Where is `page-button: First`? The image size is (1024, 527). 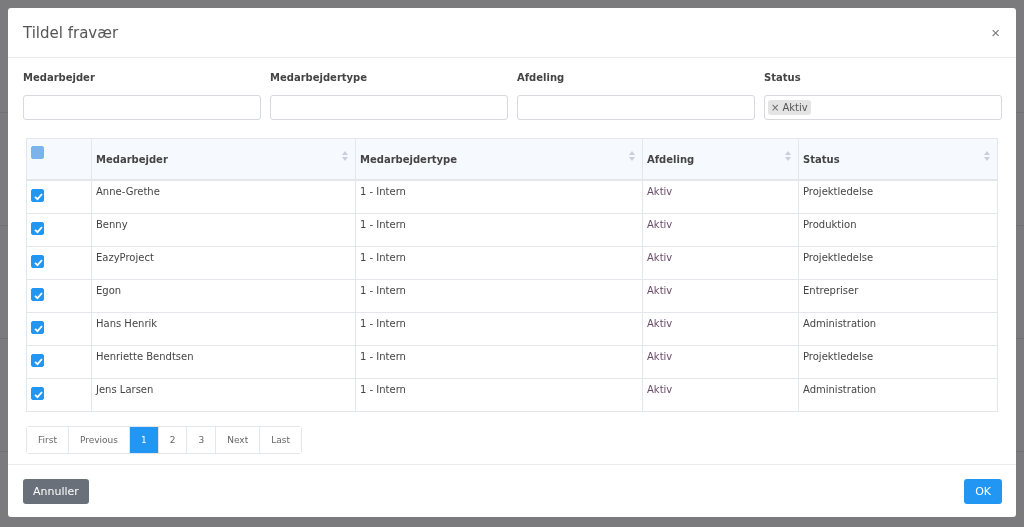
page-button: First is located at coordinates (48, 439).